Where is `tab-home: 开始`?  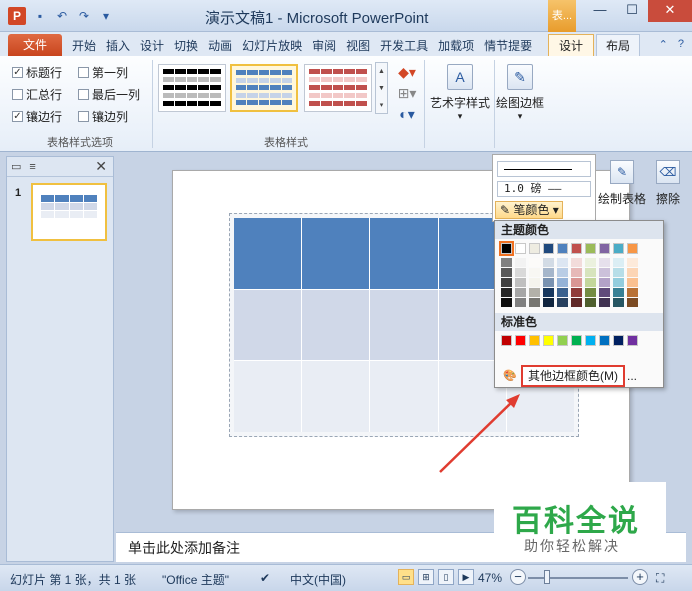 tab-home: 开始 is located at coordinates (84, 45).